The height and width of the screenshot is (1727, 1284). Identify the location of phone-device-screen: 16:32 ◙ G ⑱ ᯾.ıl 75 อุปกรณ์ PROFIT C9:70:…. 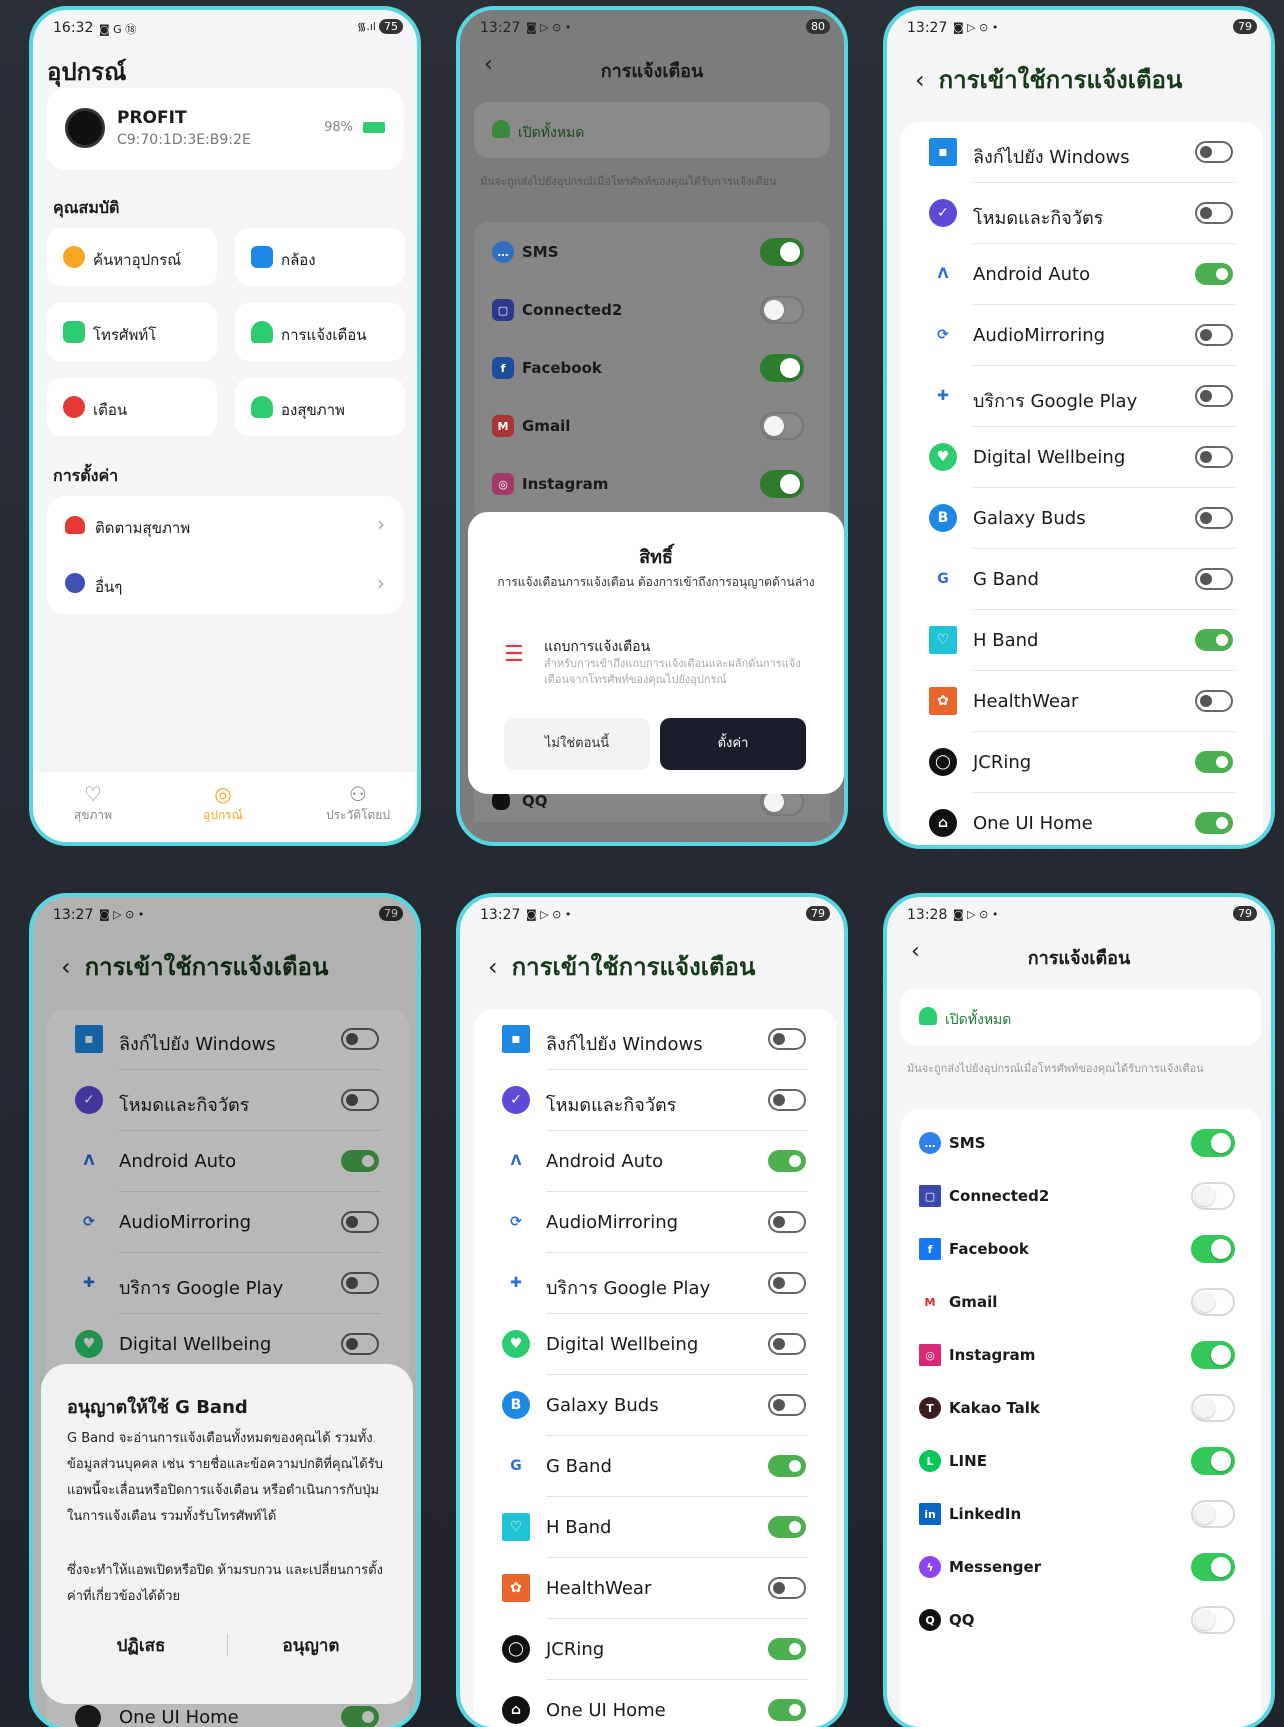
(225, 426).